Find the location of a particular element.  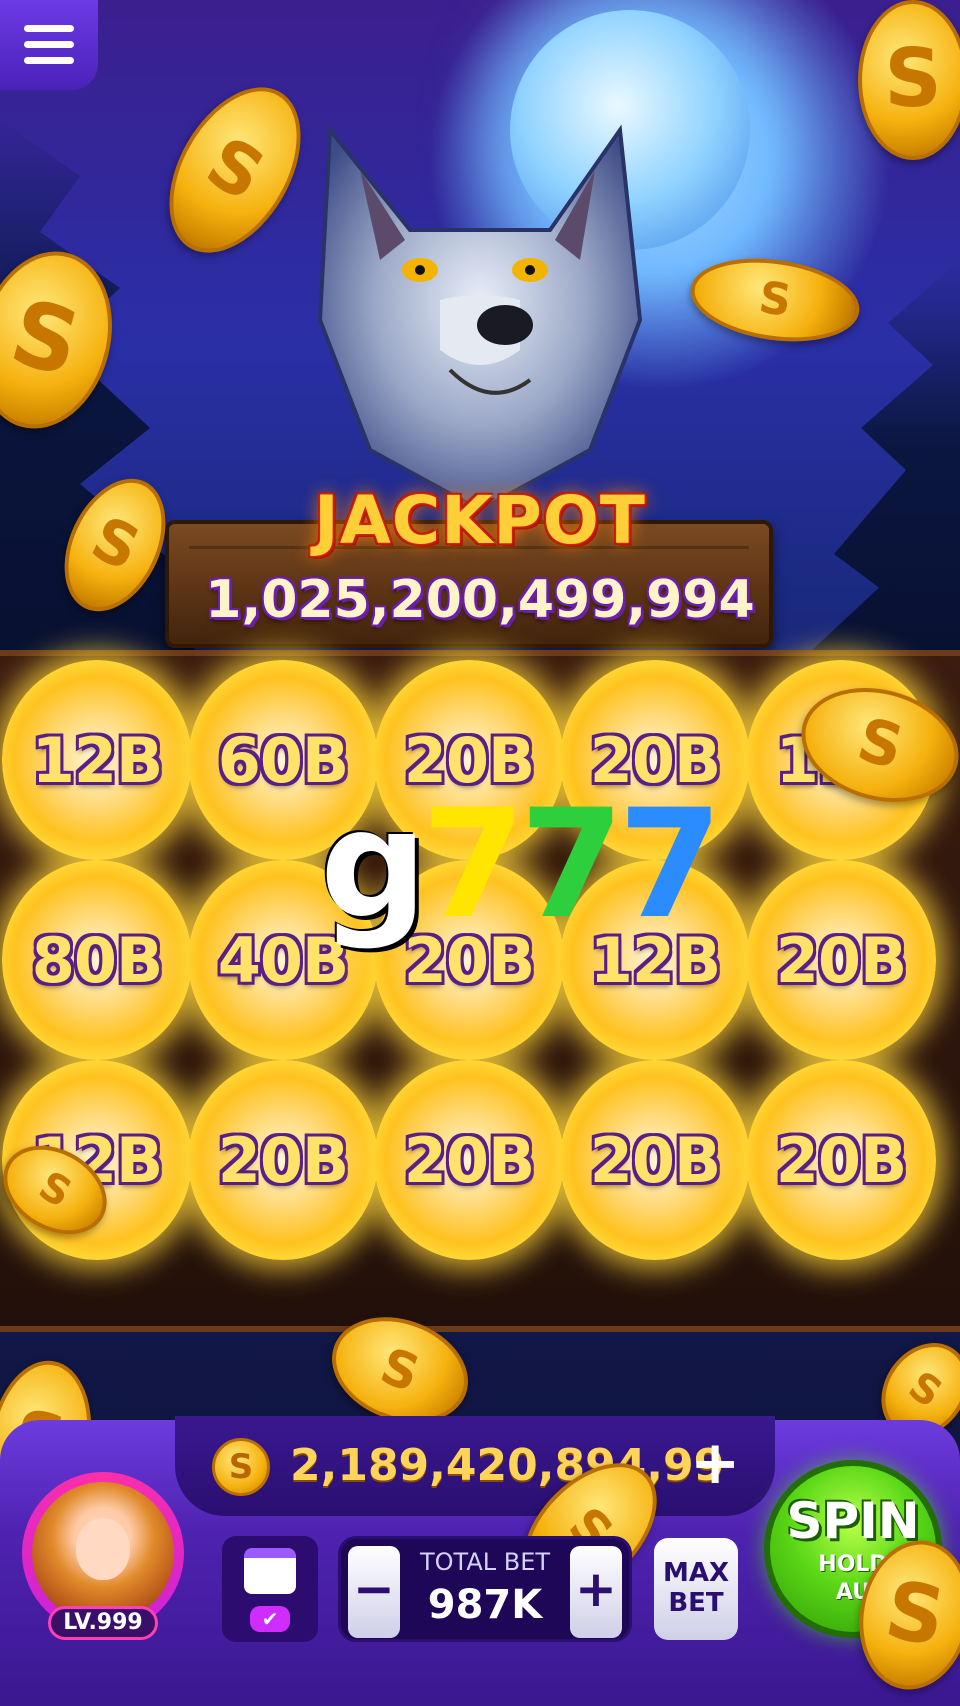

add-coins-button: + is located at coordinates (715, 1463).